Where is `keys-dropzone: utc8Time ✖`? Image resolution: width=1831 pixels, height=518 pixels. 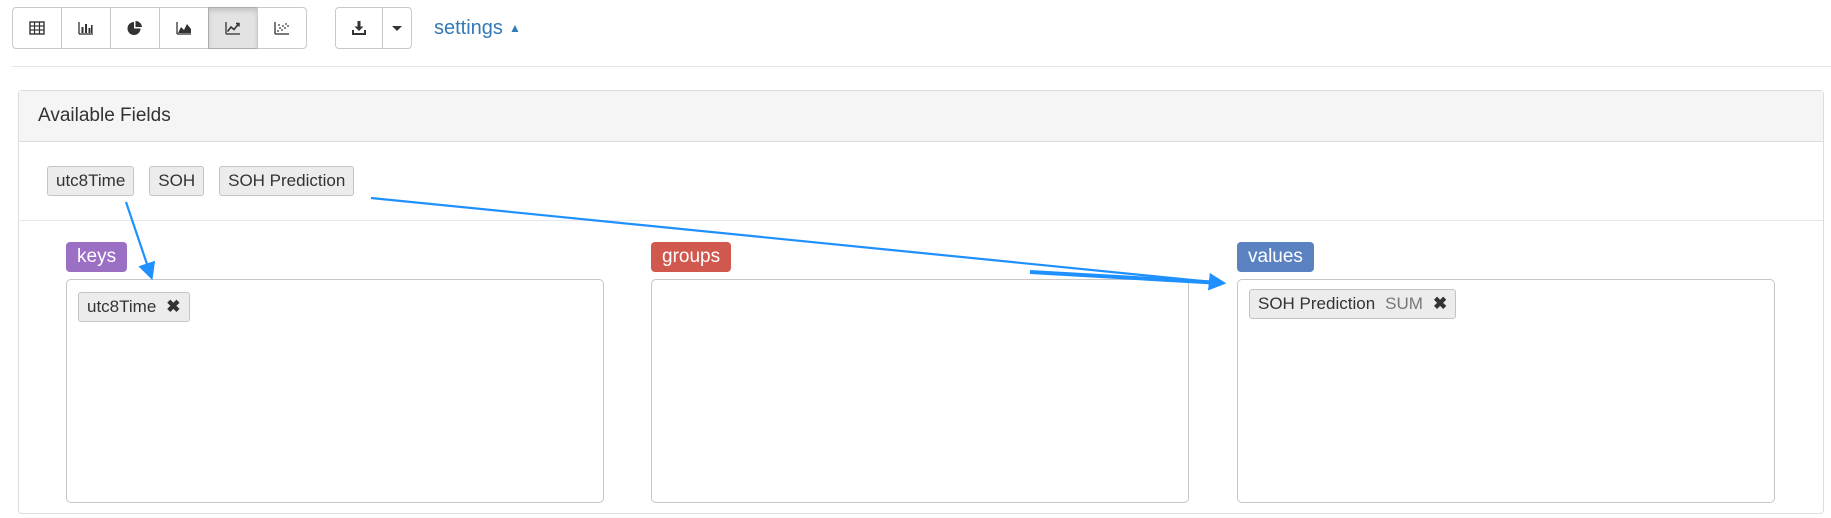 keys-dropzone: utc8Time ✖ is located at coordinates (335, 391).